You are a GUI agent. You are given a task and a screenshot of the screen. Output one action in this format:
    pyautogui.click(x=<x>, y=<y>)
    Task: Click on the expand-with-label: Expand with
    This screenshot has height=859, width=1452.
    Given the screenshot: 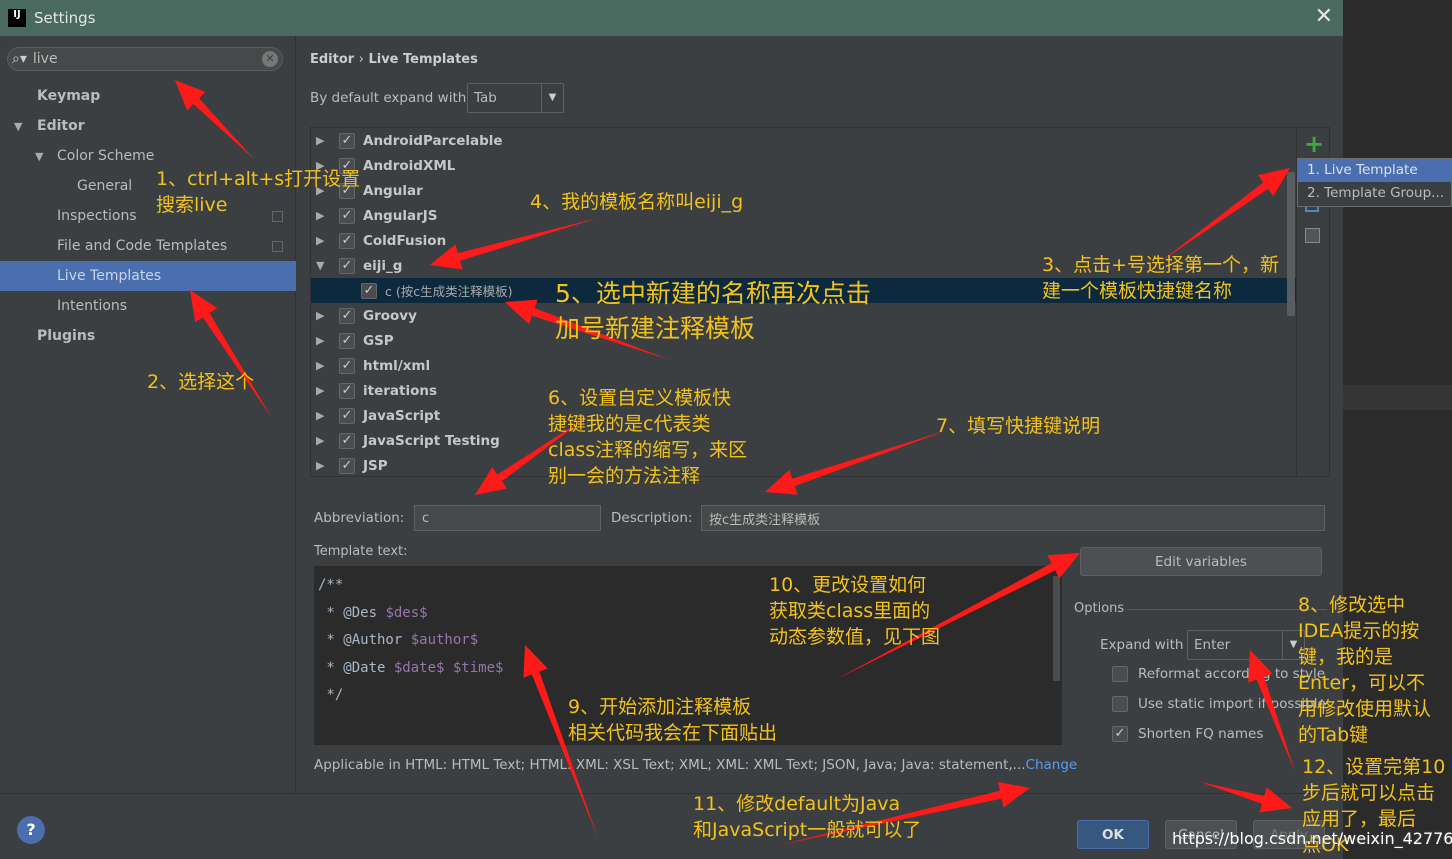 What is the action you would take?
    pyautogui.click(x=1142, y=645)
    